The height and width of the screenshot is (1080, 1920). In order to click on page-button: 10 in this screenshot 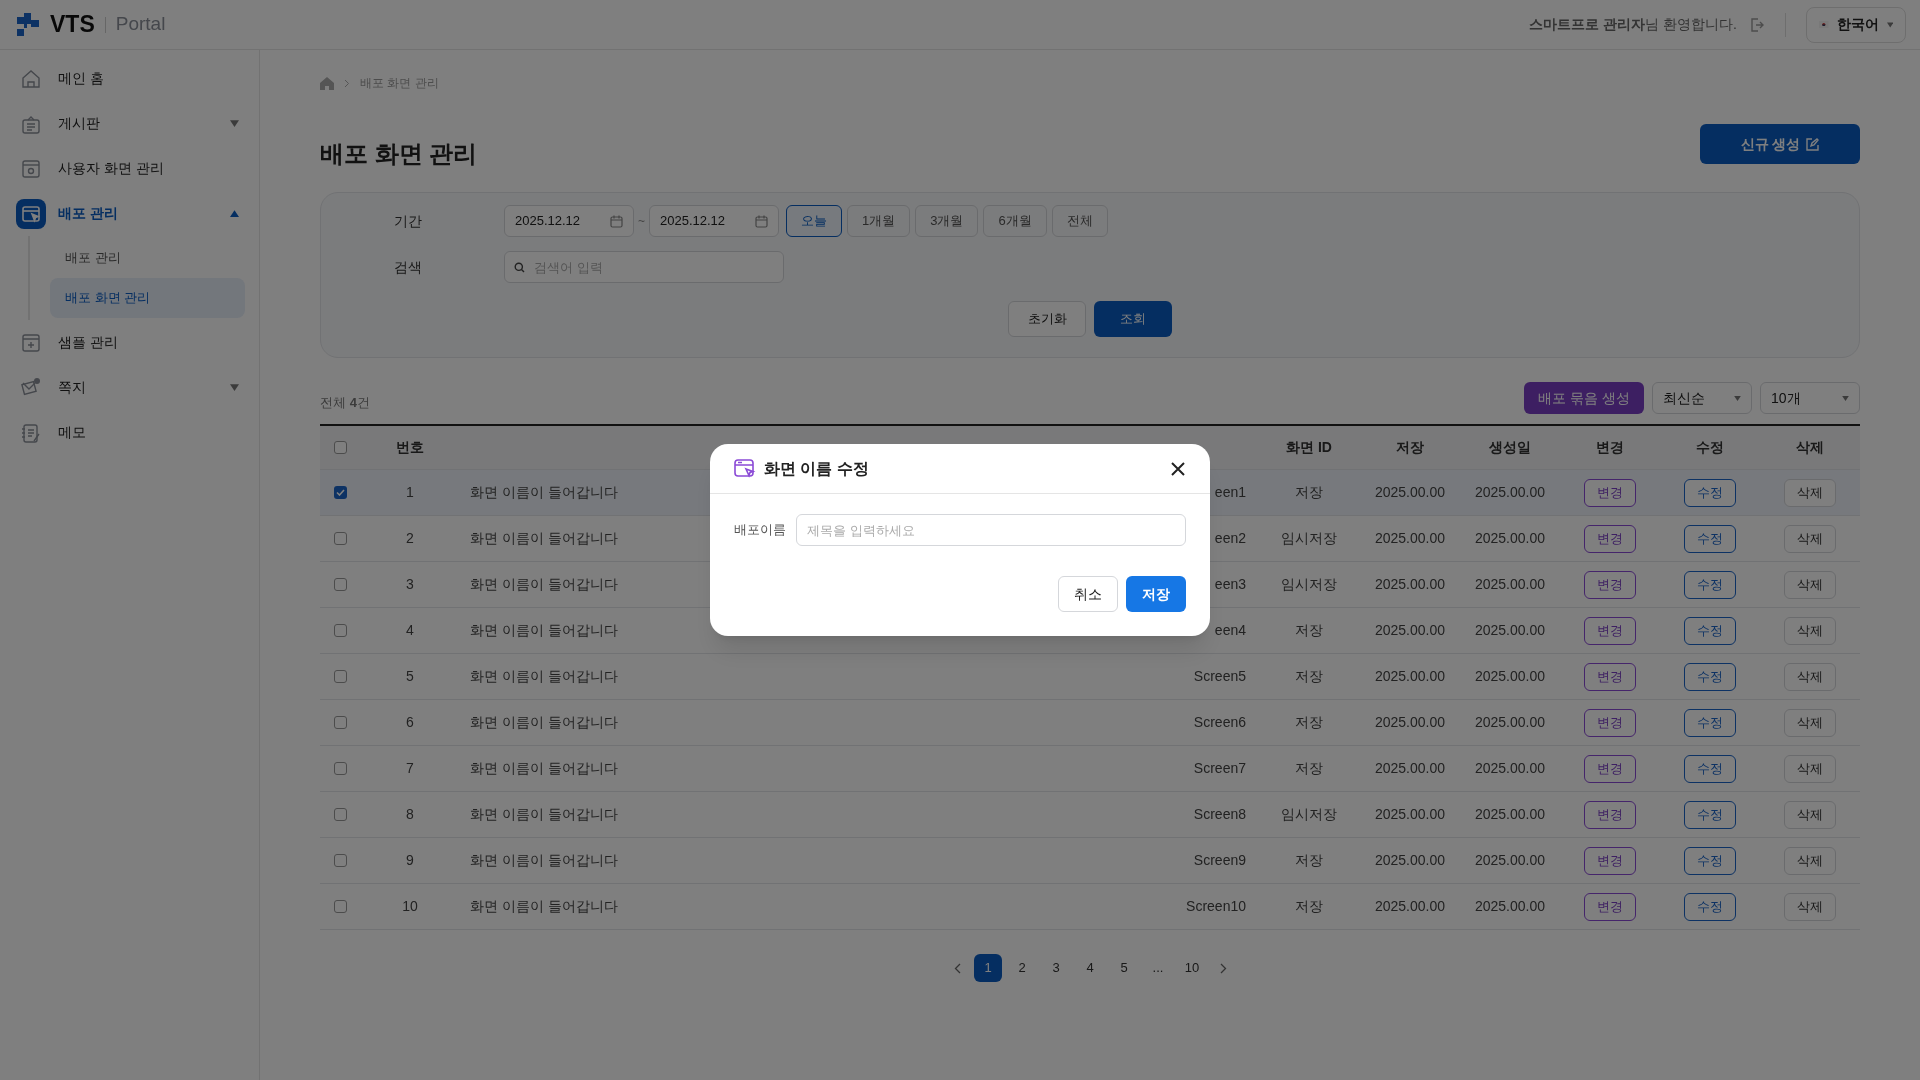, I will do `click(1192, 968)`.